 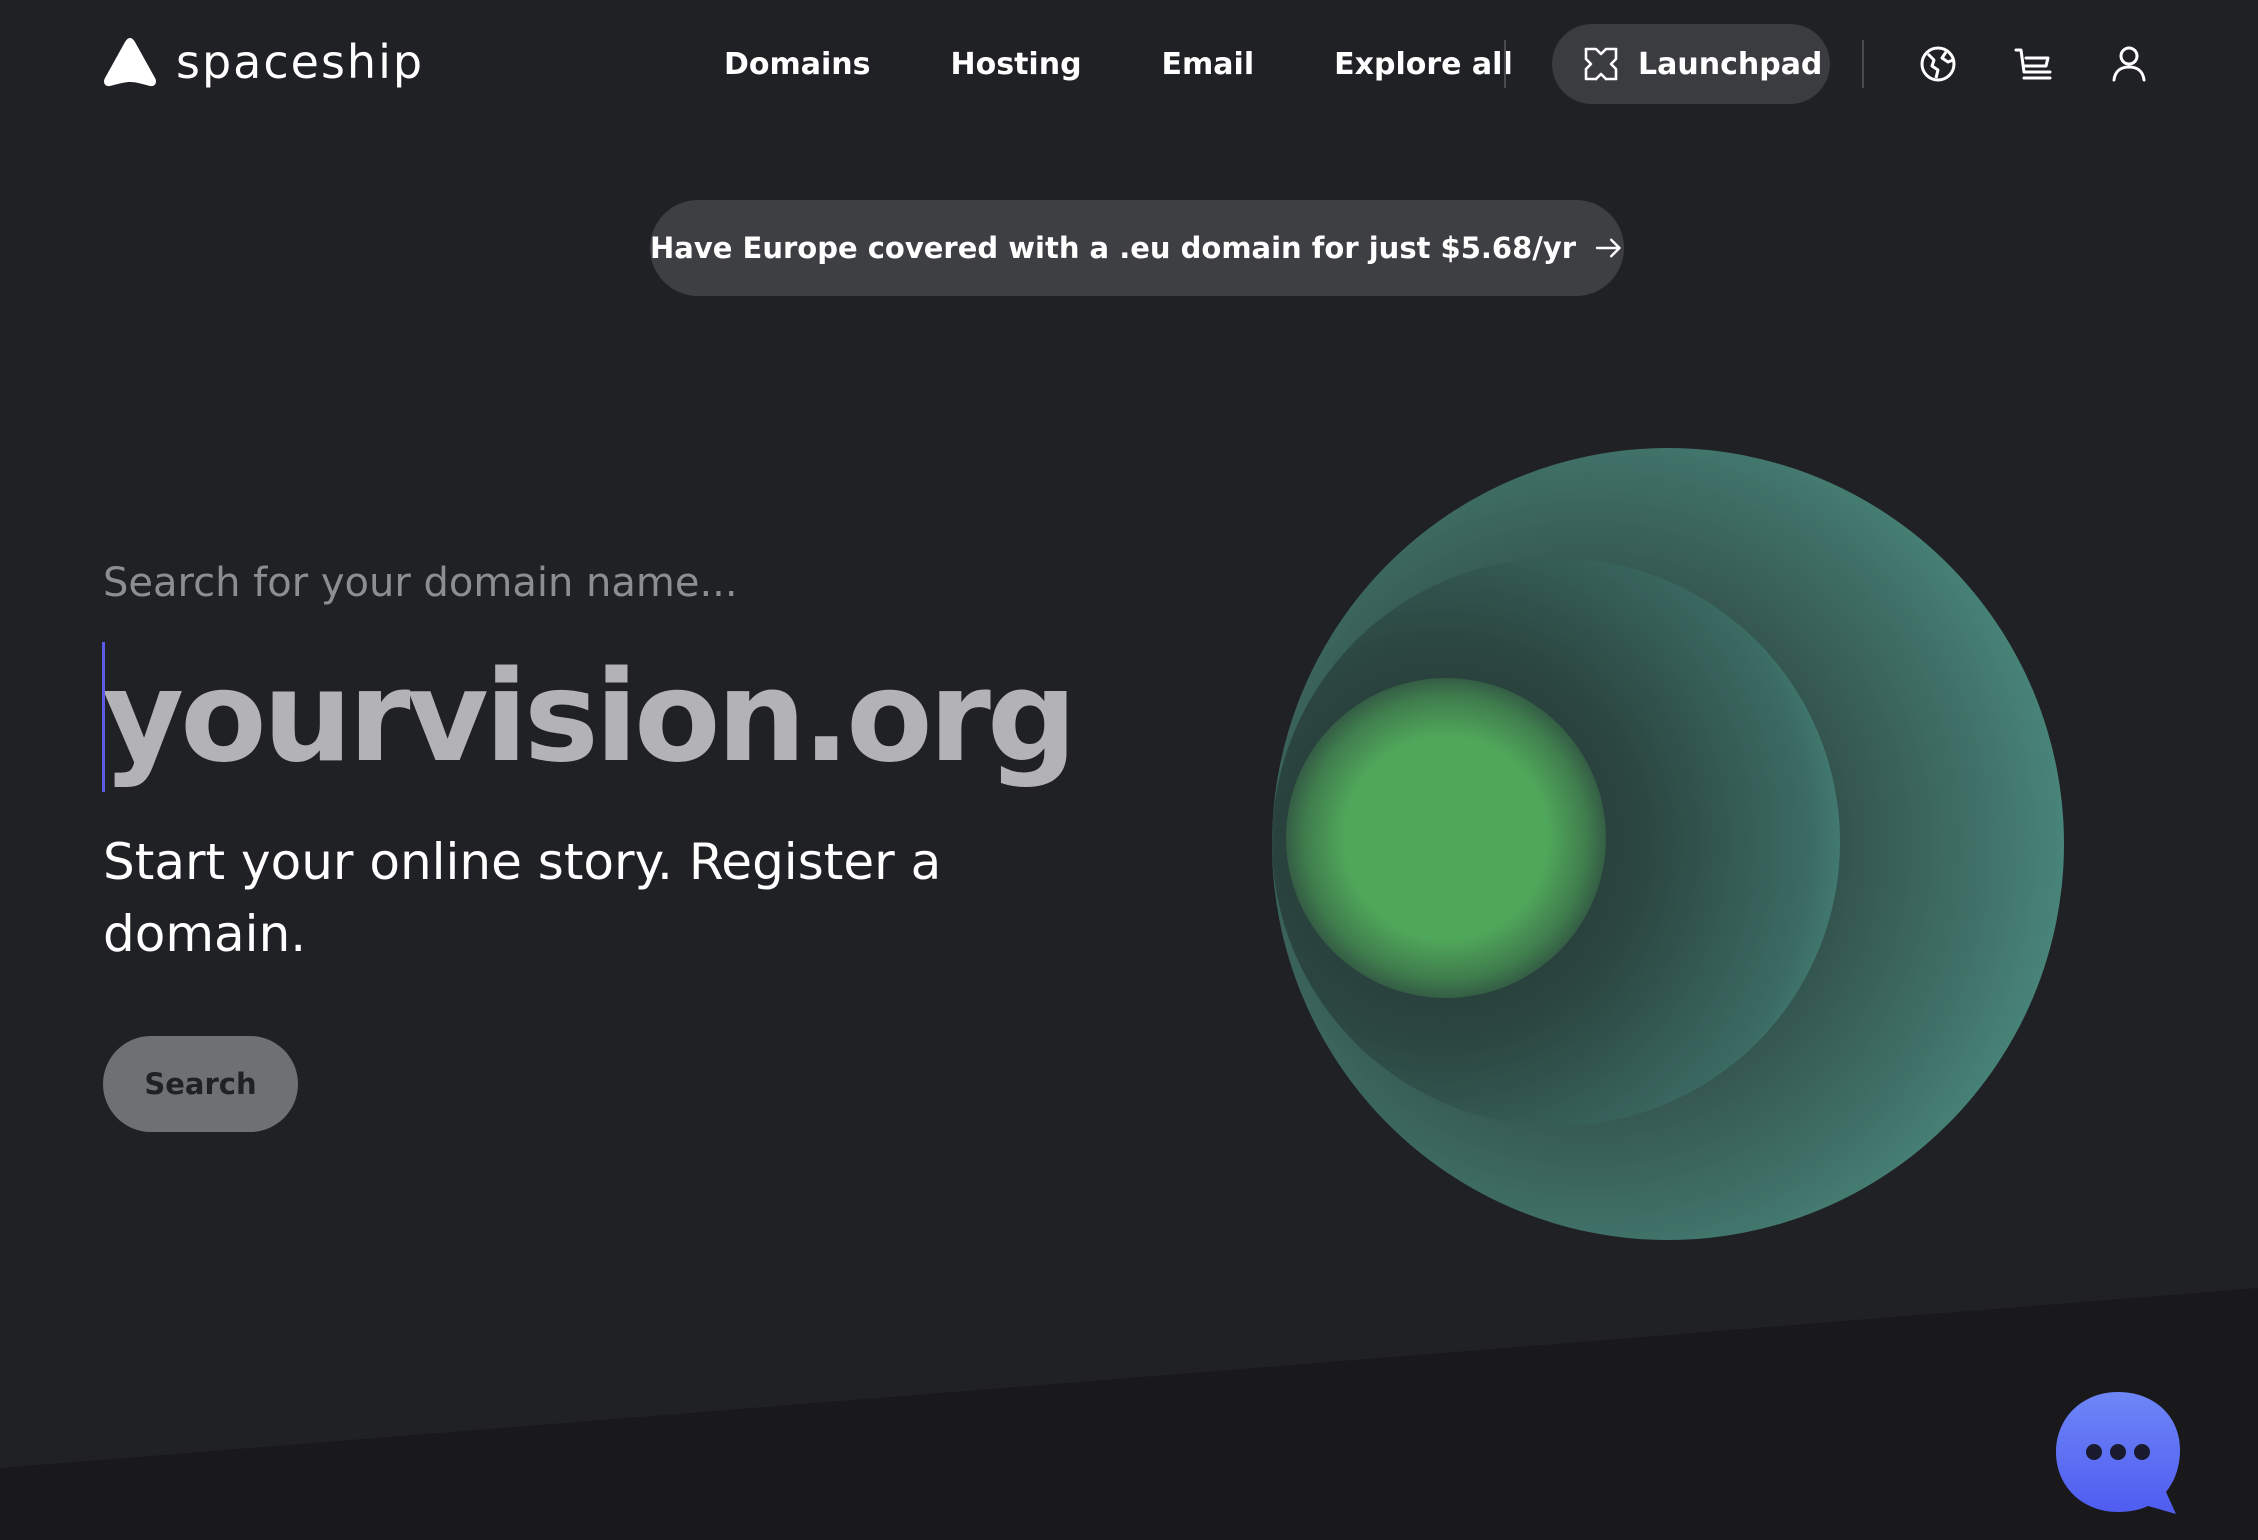 What do you see at coordinates (1118, 64) in the screenshot?
I see `main-menu: Domains Hosting Email Explore all` at bounding box center [1118, 64].